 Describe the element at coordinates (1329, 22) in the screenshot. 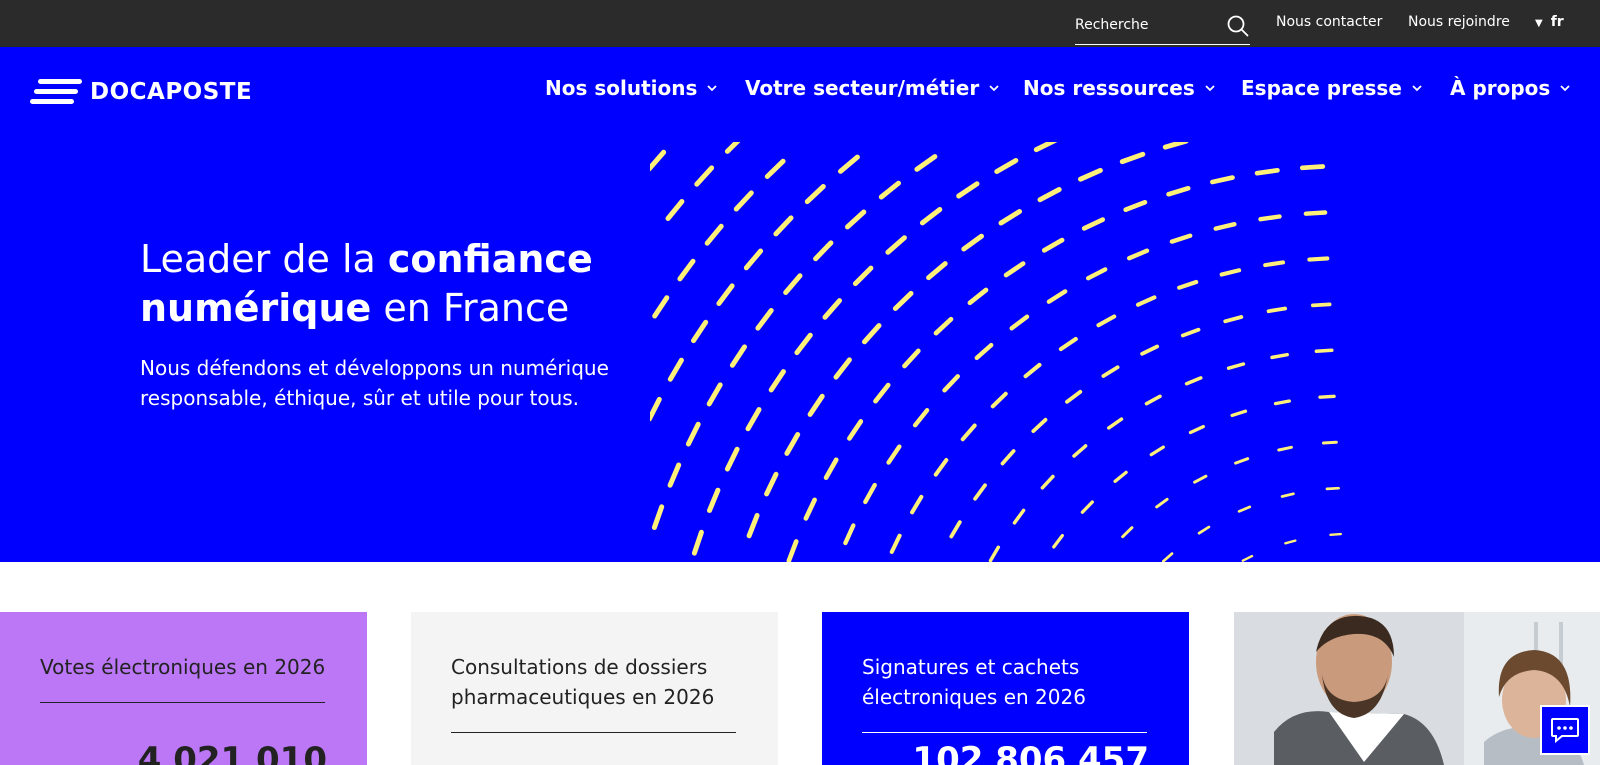

I see `contact-link: Nous contacter` at that location.